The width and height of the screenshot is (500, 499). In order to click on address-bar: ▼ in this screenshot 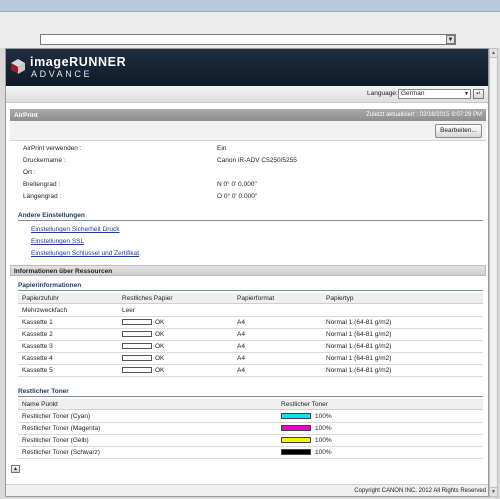, I will do `click(250, 39)`.